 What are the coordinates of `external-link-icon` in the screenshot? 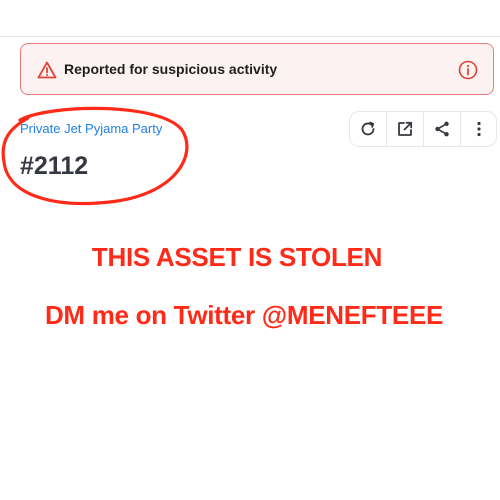 It's located at (405, 128).